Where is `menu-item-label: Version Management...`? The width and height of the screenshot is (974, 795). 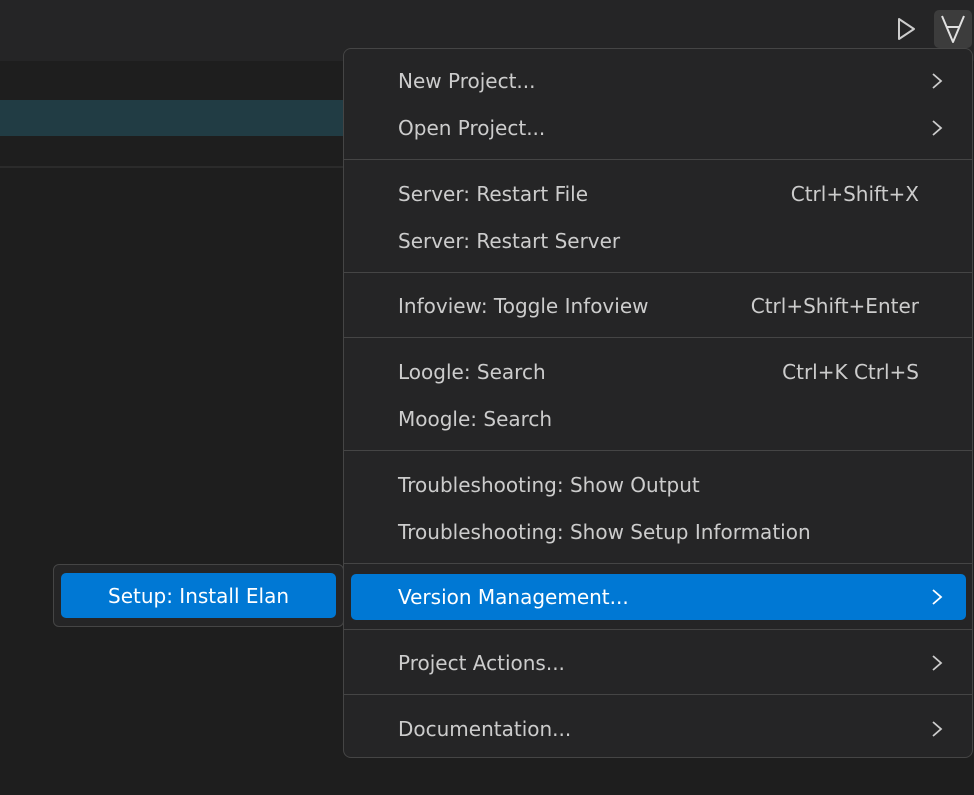 menu-item-label: Version Management... is located at coordinates (513, 597).